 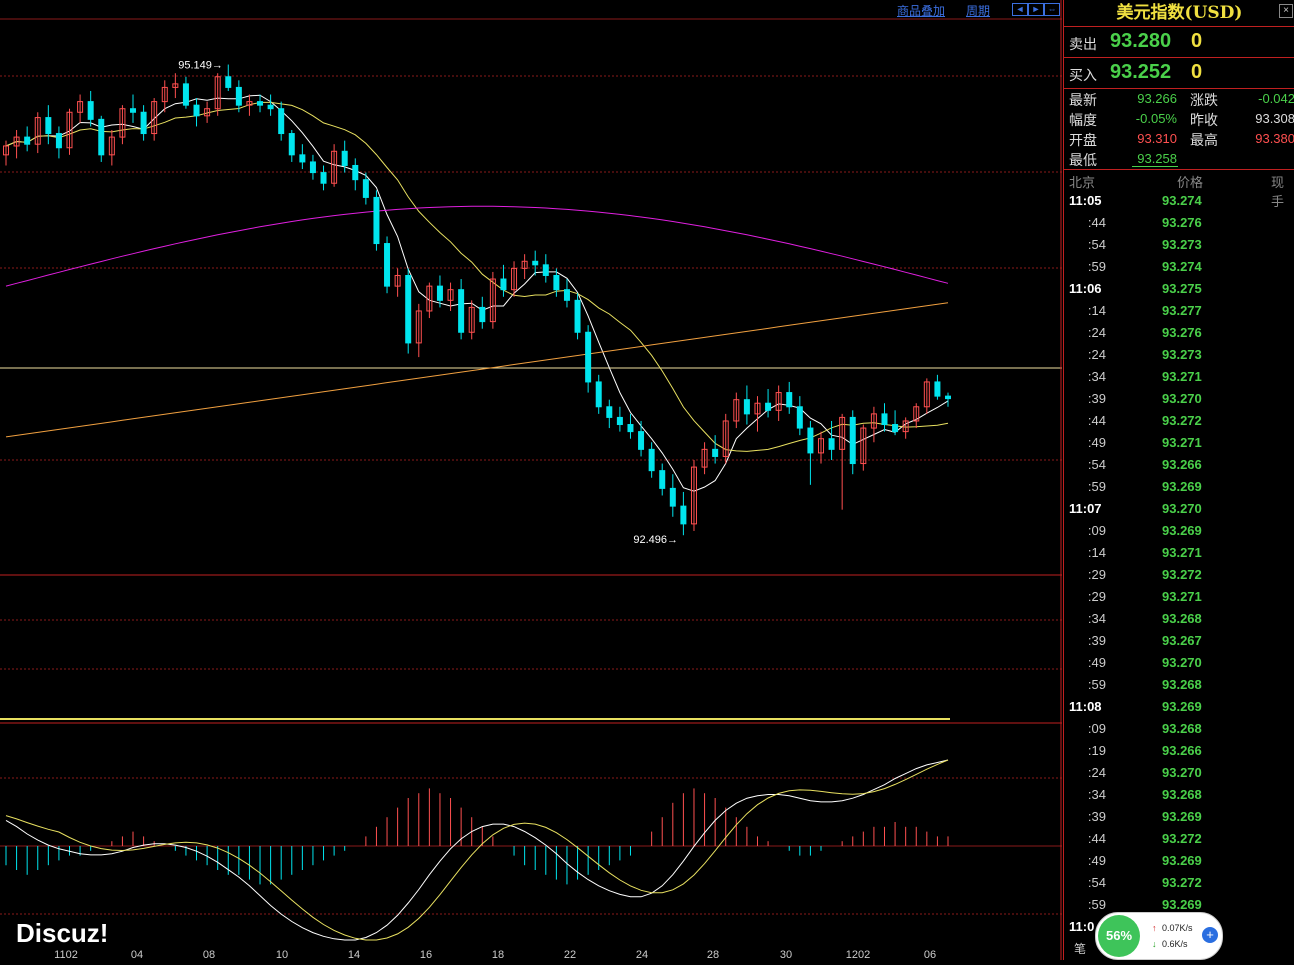 I want to click on x-tick-label: 04, so click(x=137, y=954).